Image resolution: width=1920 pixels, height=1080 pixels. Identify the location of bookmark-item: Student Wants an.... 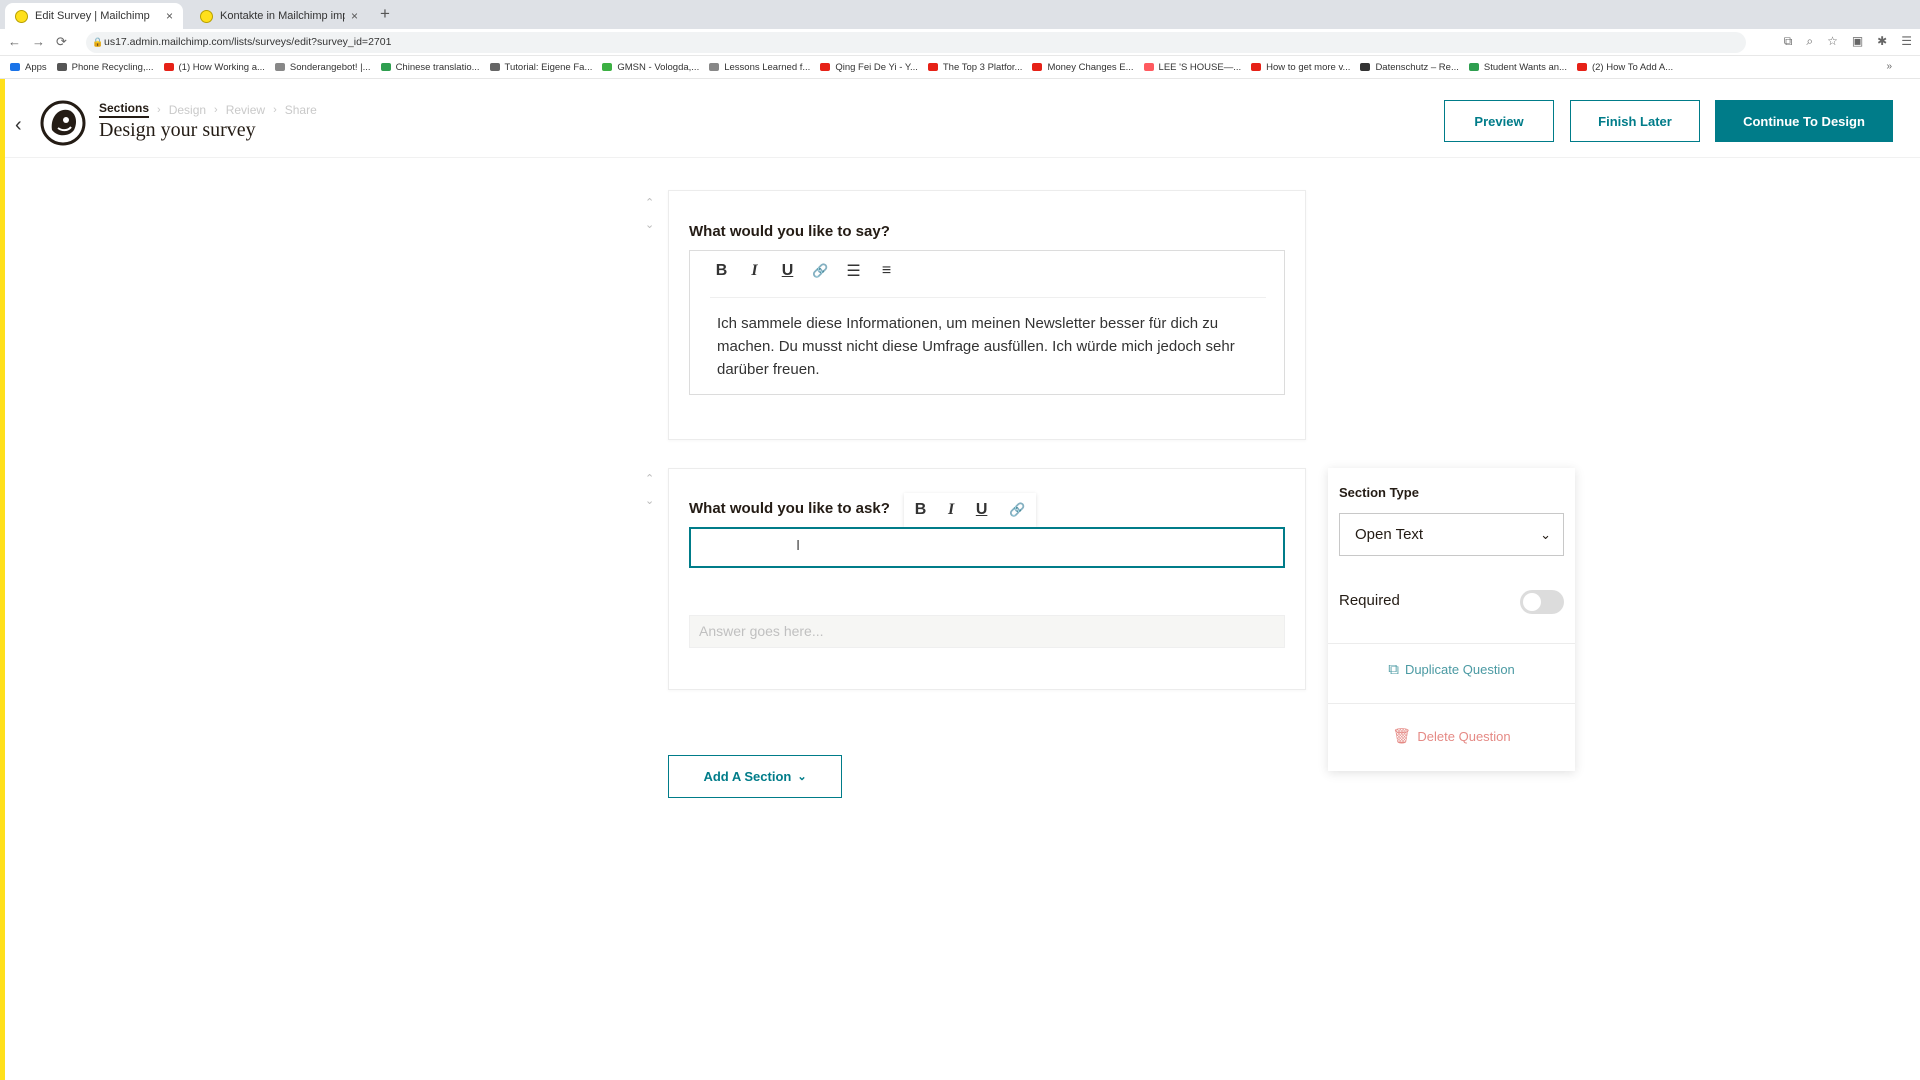
(1517, 67).